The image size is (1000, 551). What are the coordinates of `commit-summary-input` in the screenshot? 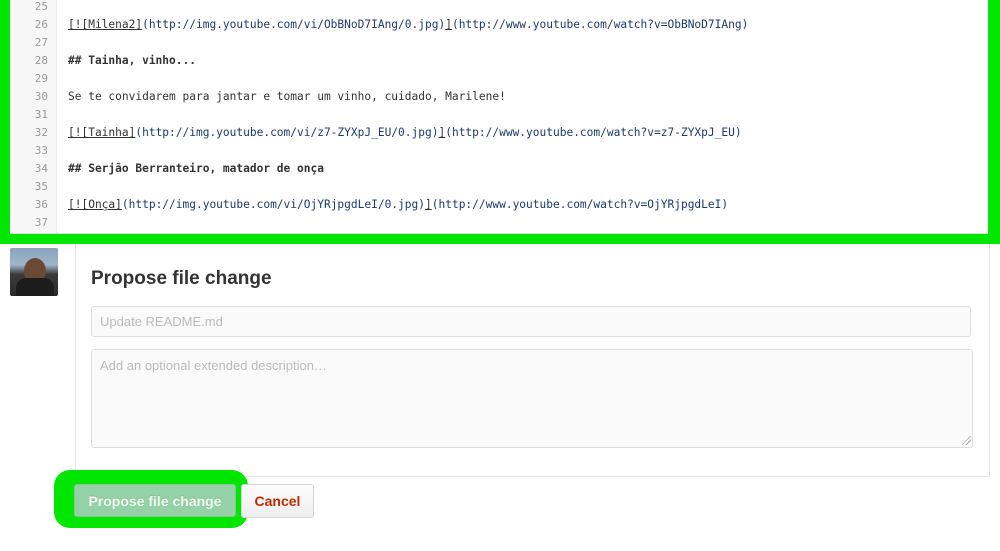 It's located at (531, 321).